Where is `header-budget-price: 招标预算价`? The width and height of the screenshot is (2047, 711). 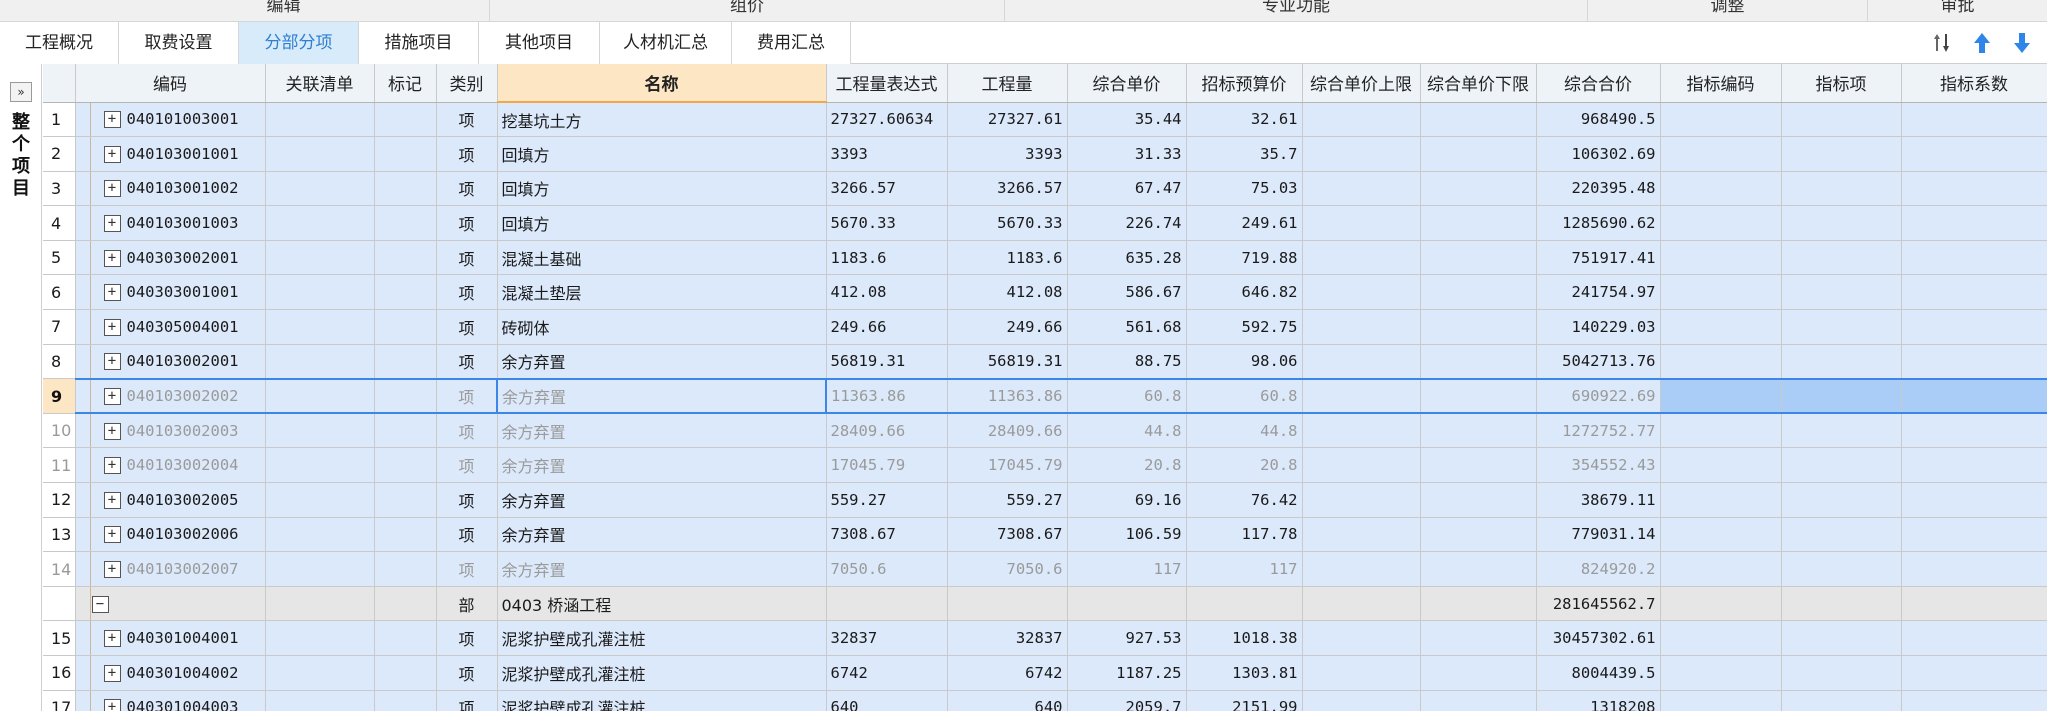 header-budget-price: 招标预算价 is located at coordinates (1244, 83).